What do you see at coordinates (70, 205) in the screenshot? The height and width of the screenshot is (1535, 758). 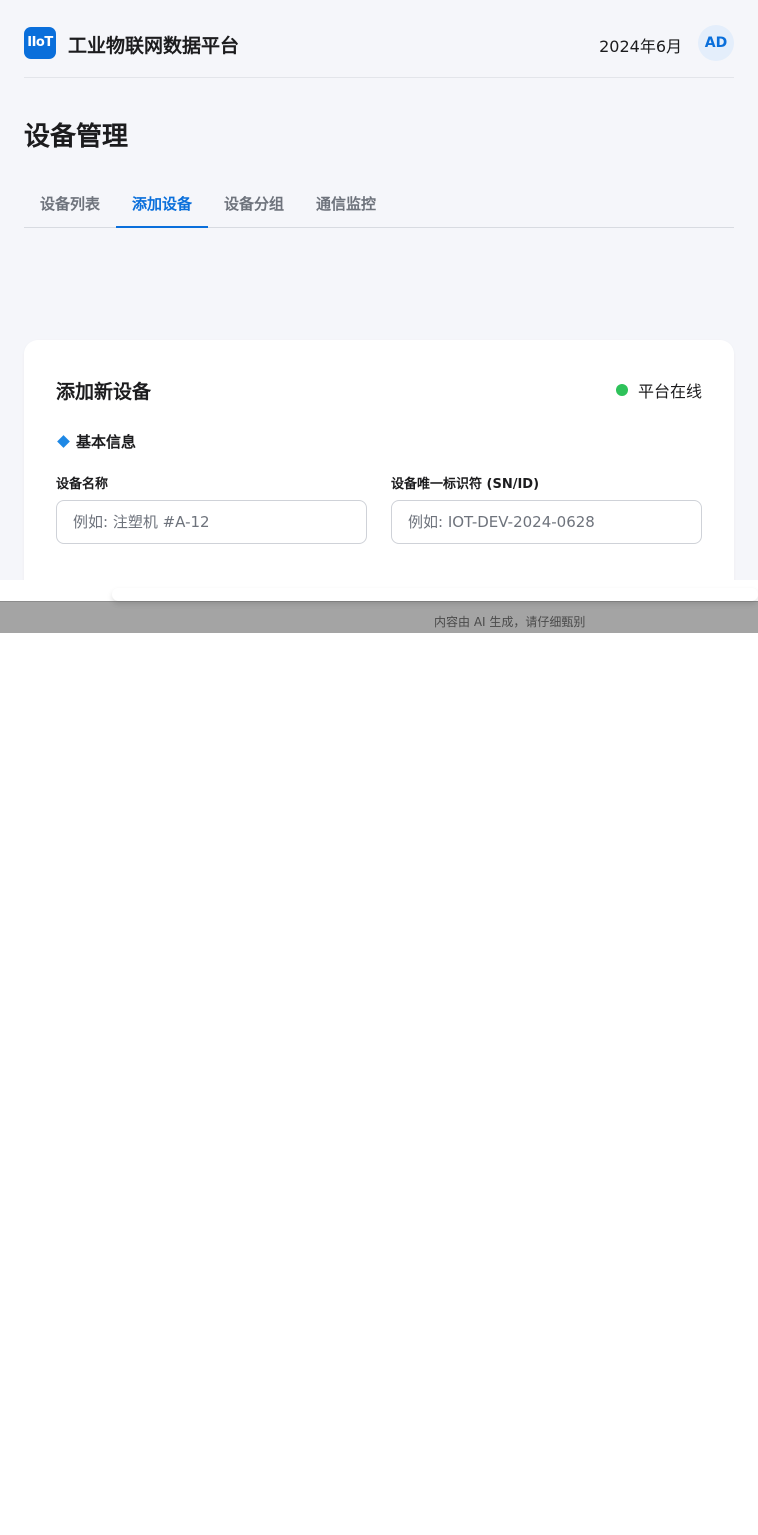 I see `tab-device-list: 设备列表` at bounding box center [70, 205].